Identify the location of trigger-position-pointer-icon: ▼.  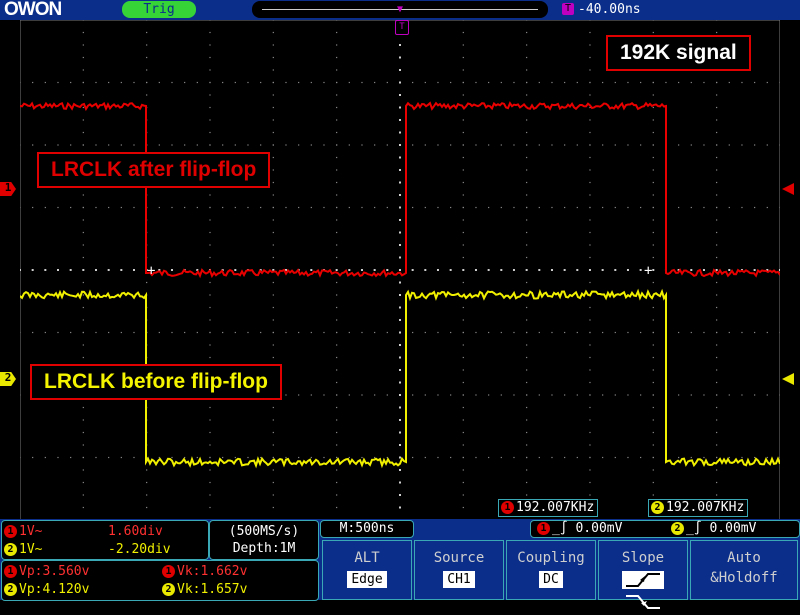
(400, 10).